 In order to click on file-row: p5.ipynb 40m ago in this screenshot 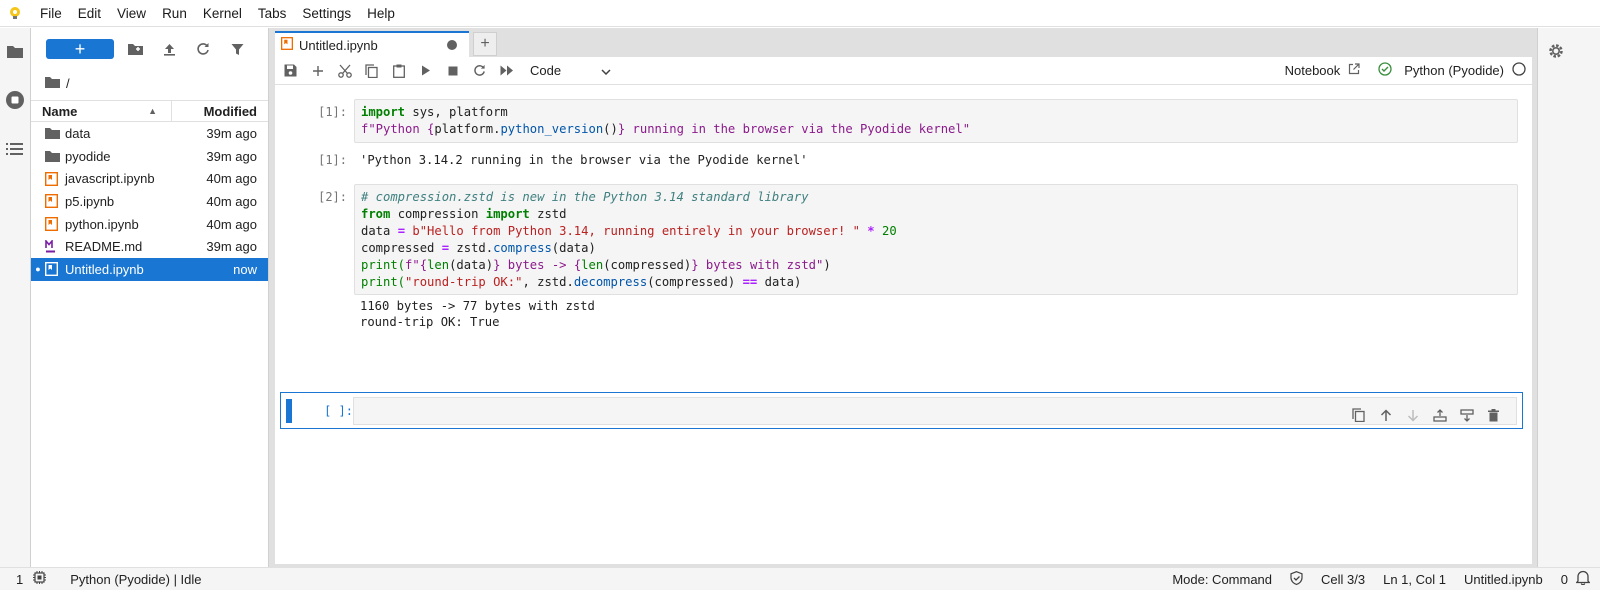, I will do `click(149, 201)`.